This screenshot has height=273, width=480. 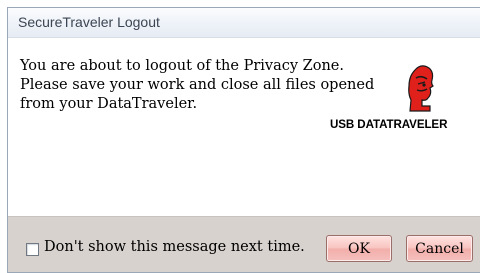 What do you see at coordinates (174, 247) in the screenshot?
I see `dont-show-checkbox-label: Don't show this message next time.` at bounding box center [174, 247].